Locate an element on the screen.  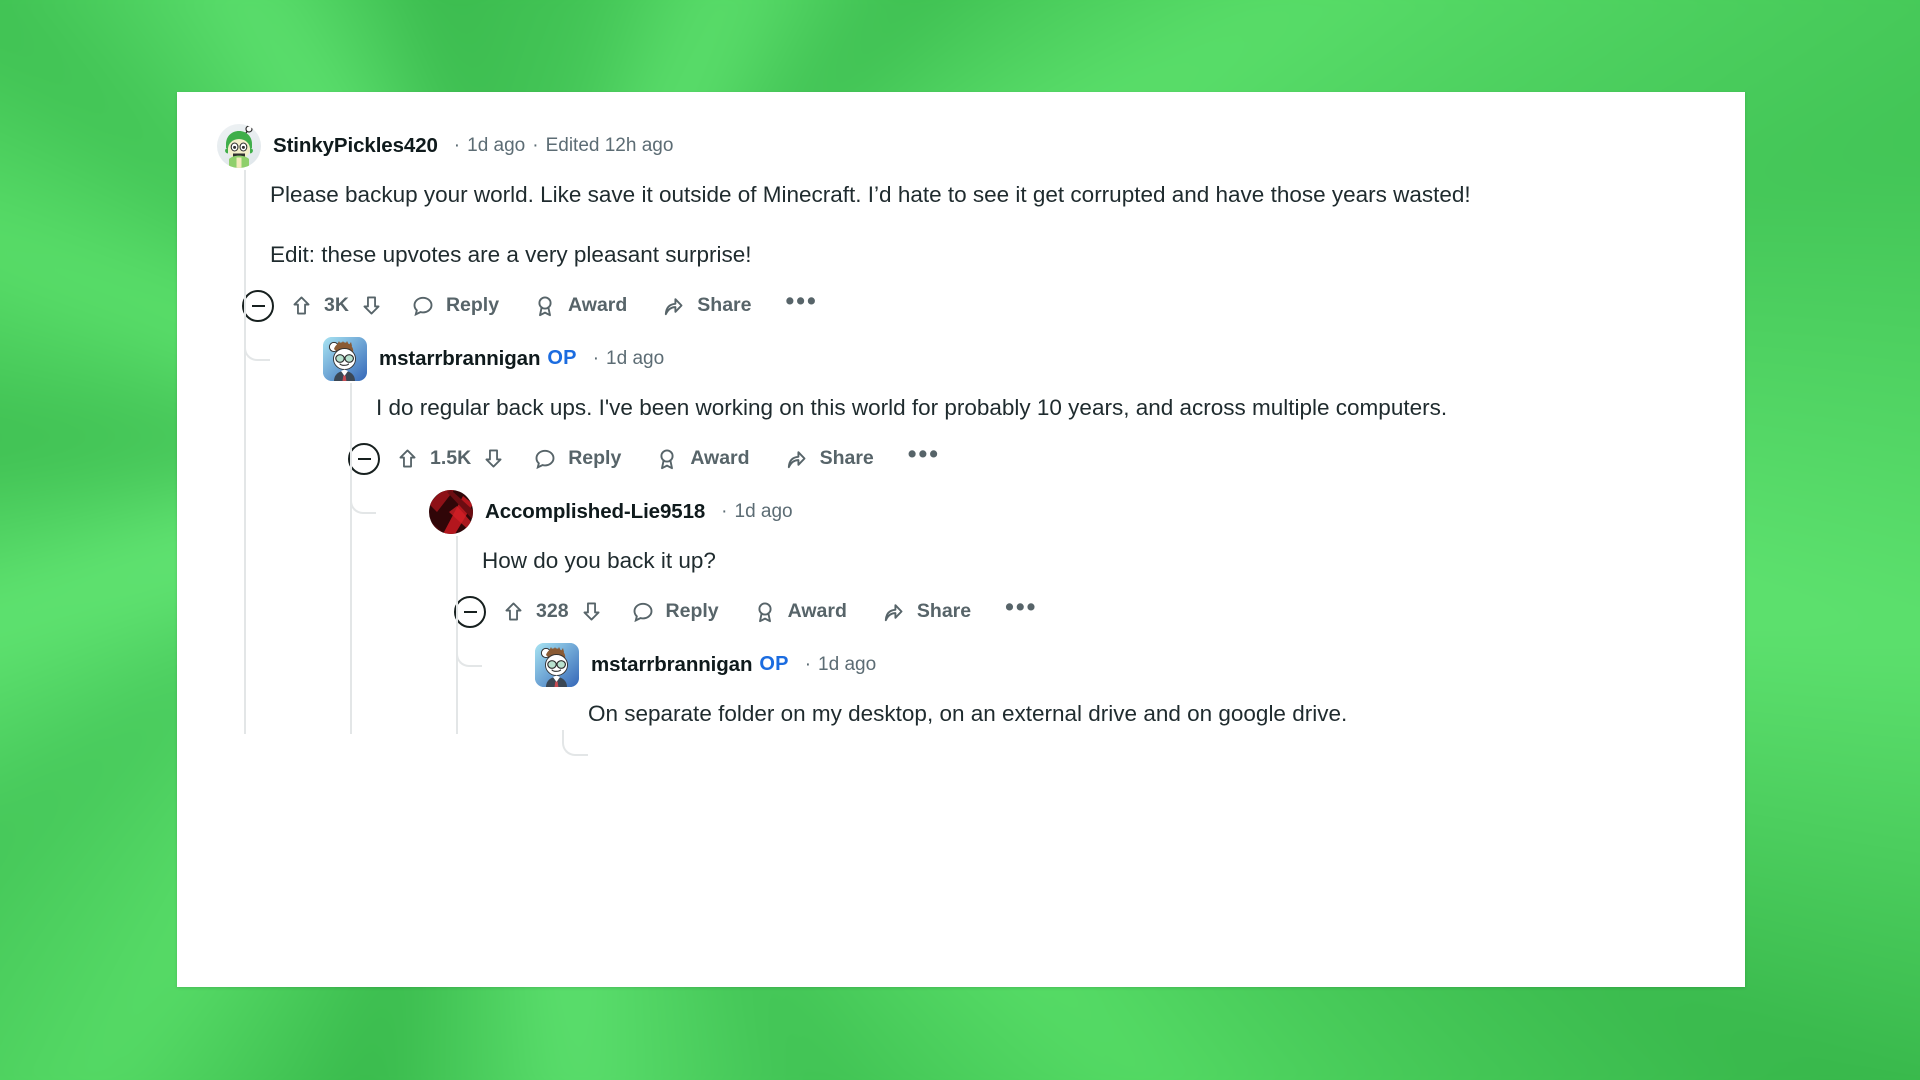
vote-group: 328 is located at coordinates (552, 611).